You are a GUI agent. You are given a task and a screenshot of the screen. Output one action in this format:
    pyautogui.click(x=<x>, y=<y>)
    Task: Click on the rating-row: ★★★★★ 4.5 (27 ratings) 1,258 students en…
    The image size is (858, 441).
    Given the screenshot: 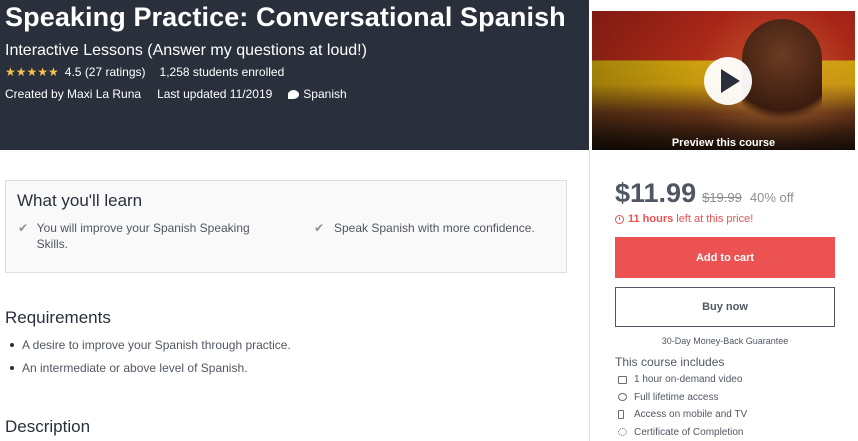 What is the action you would take?
    pyautogui.click(x=144, y=72)
    